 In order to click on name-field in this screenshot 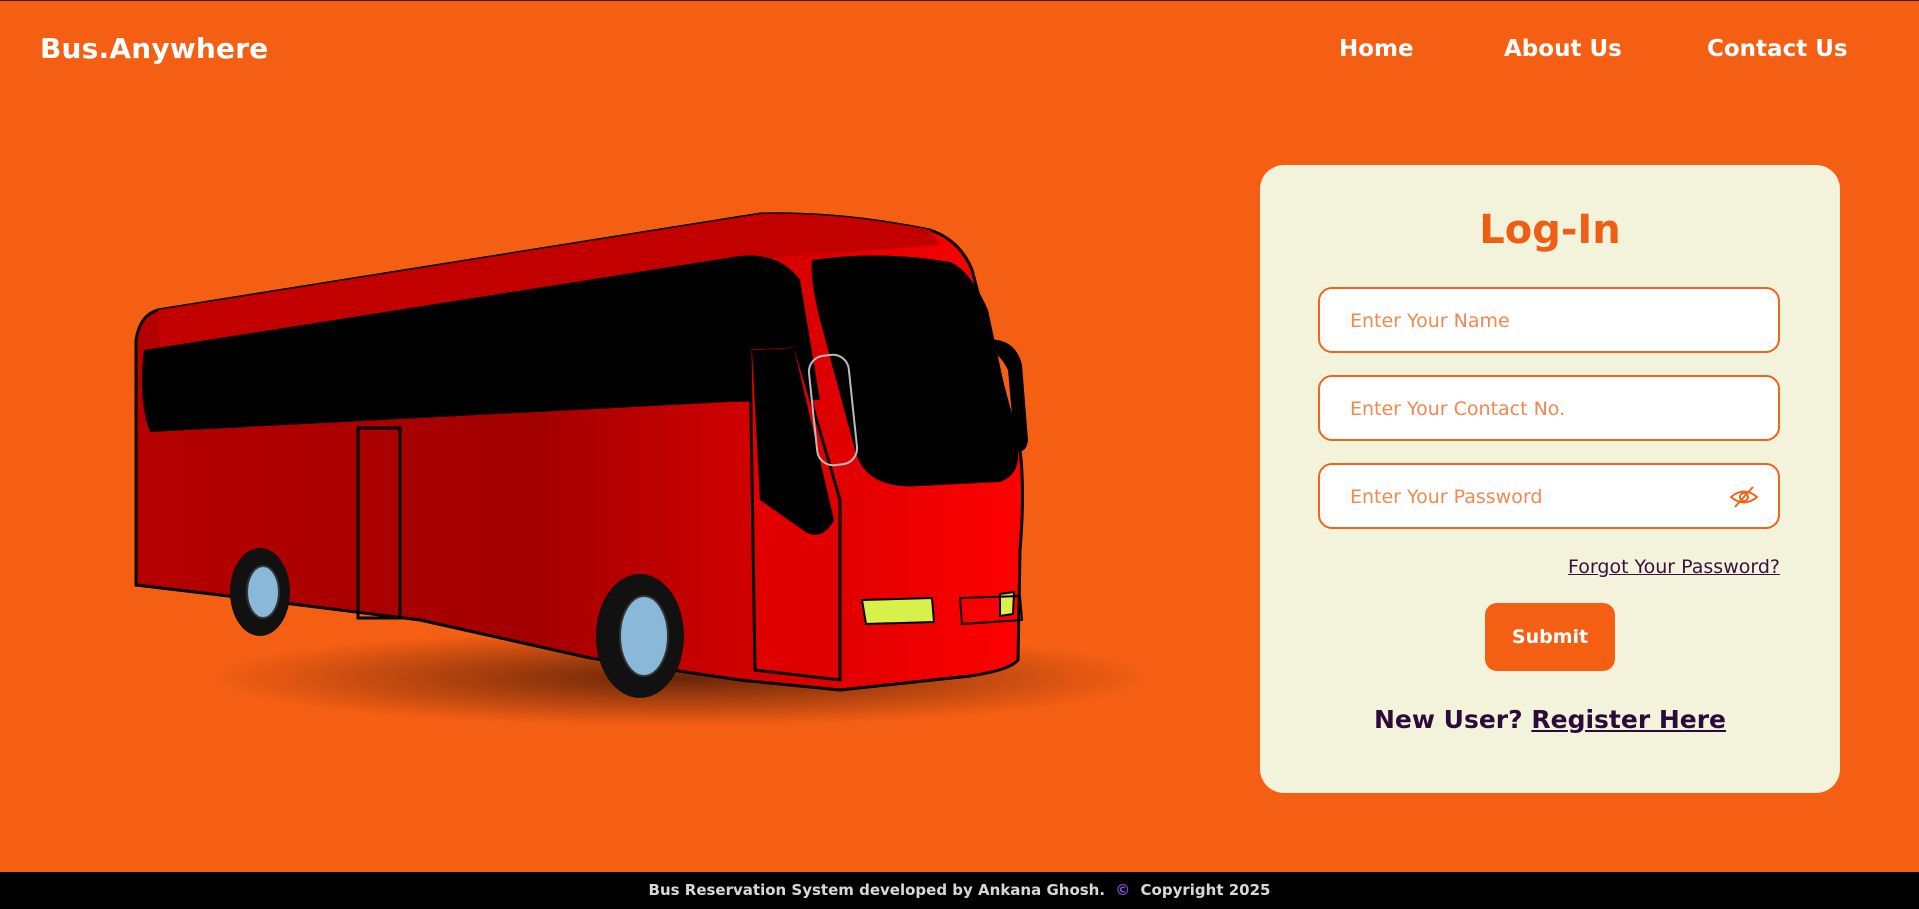, I will do `click(1549, 320)`.